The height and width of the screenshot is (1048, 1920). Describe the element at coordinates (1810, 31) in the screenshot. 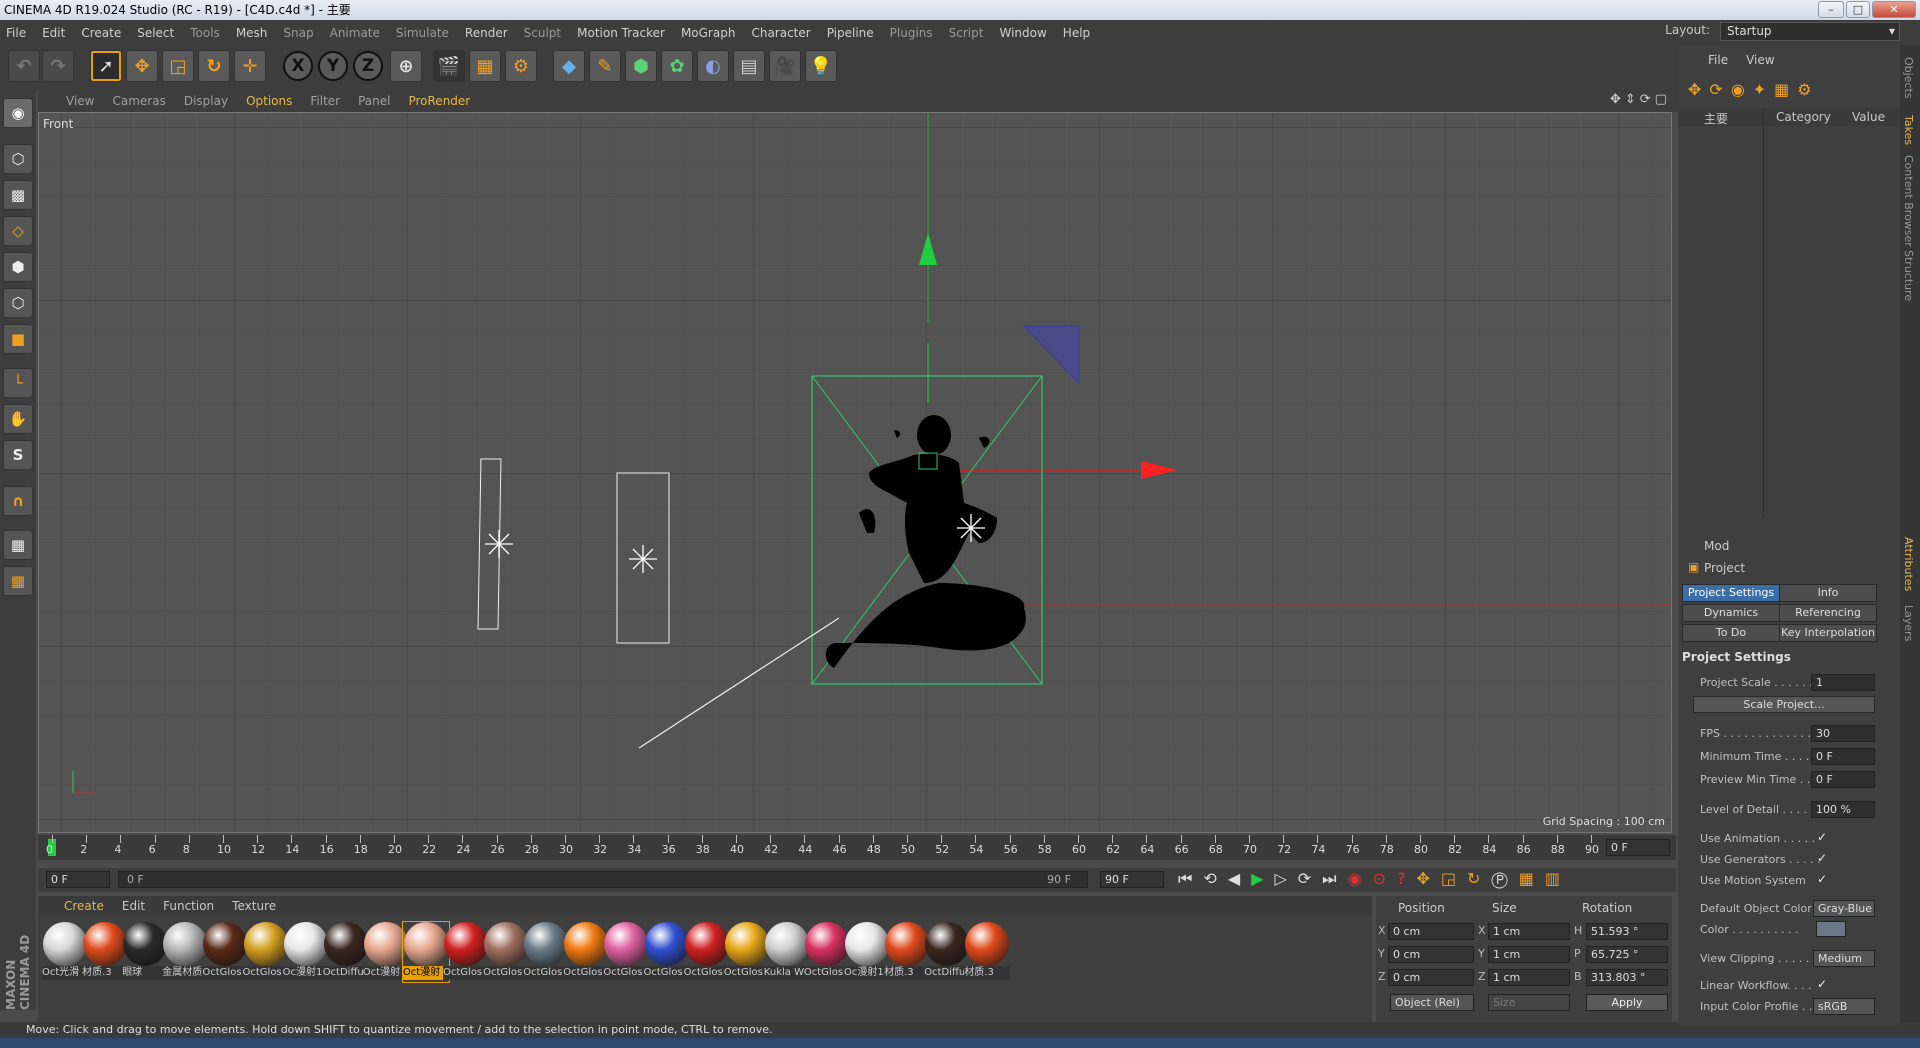

I see `layout-select: Startup ▾` at that location.